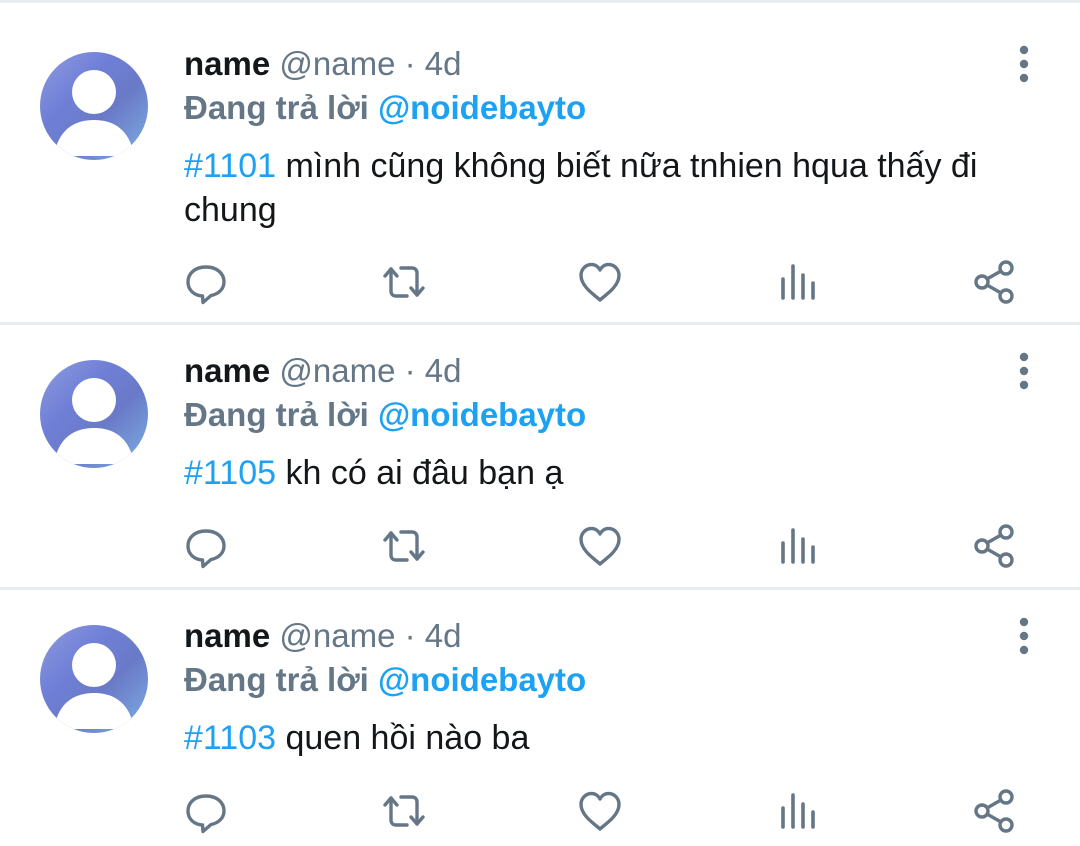 This screenshot has width=1080, height=846. I want to click on hashtag-link: #1101, so click(230, 166).